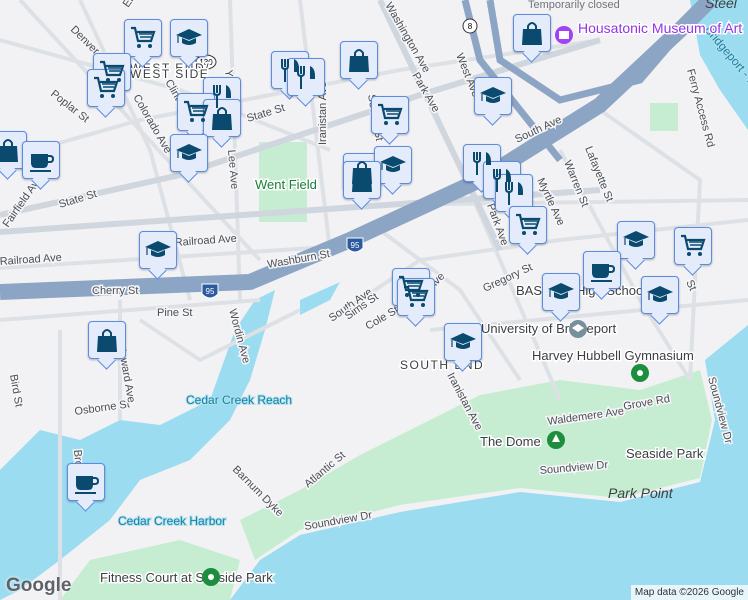 This screenshot has width=748, height=600. What do you see at coordinates (205, 241) in the screenshot?
I see `svg-text: Railroad Ave` at bounding box center [205, 241].